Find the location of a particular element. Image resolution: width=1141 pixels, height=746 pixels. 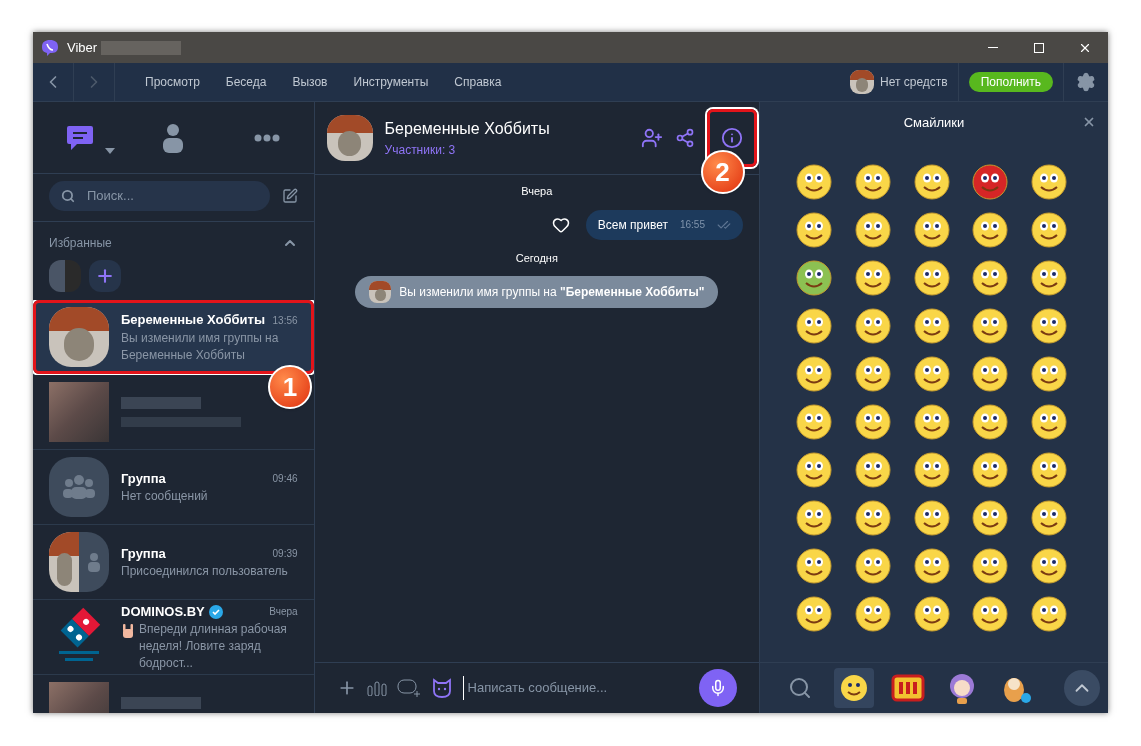

heart-icon is located at coordinates (560, 224).